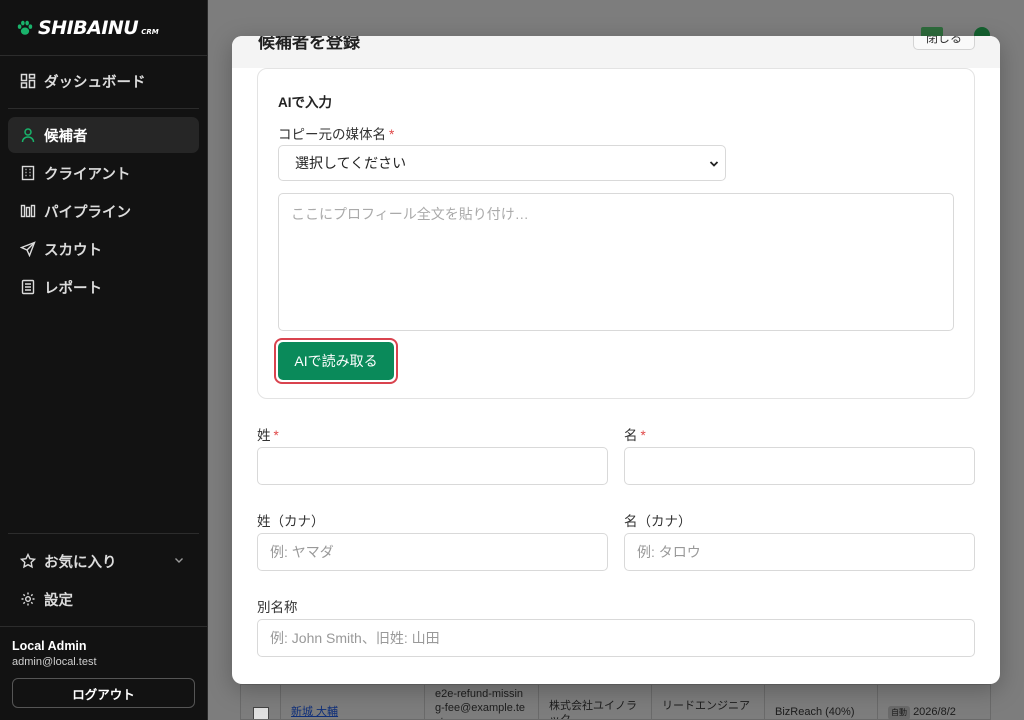  Describe the element at coordinates (944, 43) in the screenshot. I see `close-button: 閉じる` at that location.